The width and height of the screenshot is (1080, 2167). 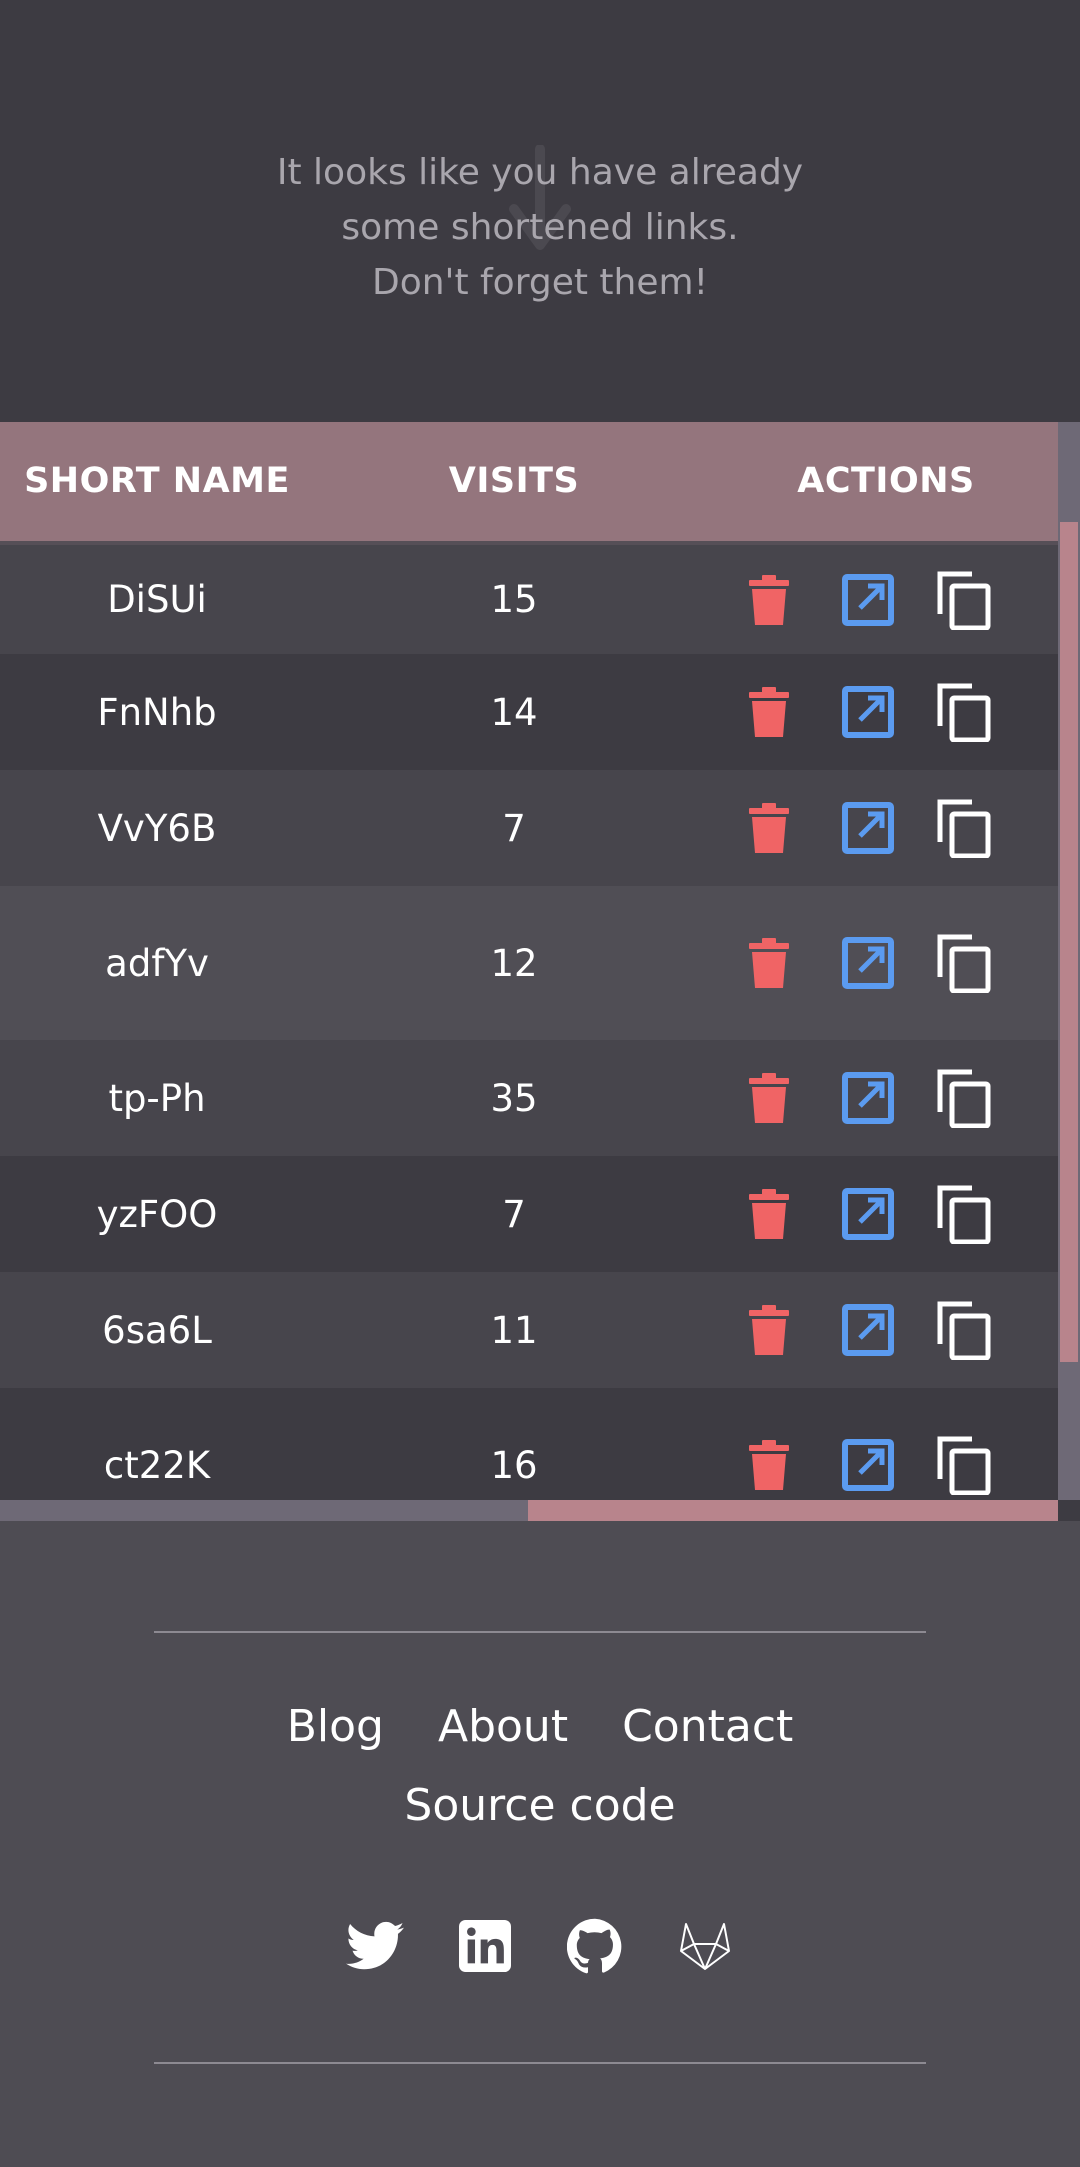 What do you see at coordinates (705, 1946) in the screenshot?
I see `gitlab-icon` at bounding box center [705, 1946].